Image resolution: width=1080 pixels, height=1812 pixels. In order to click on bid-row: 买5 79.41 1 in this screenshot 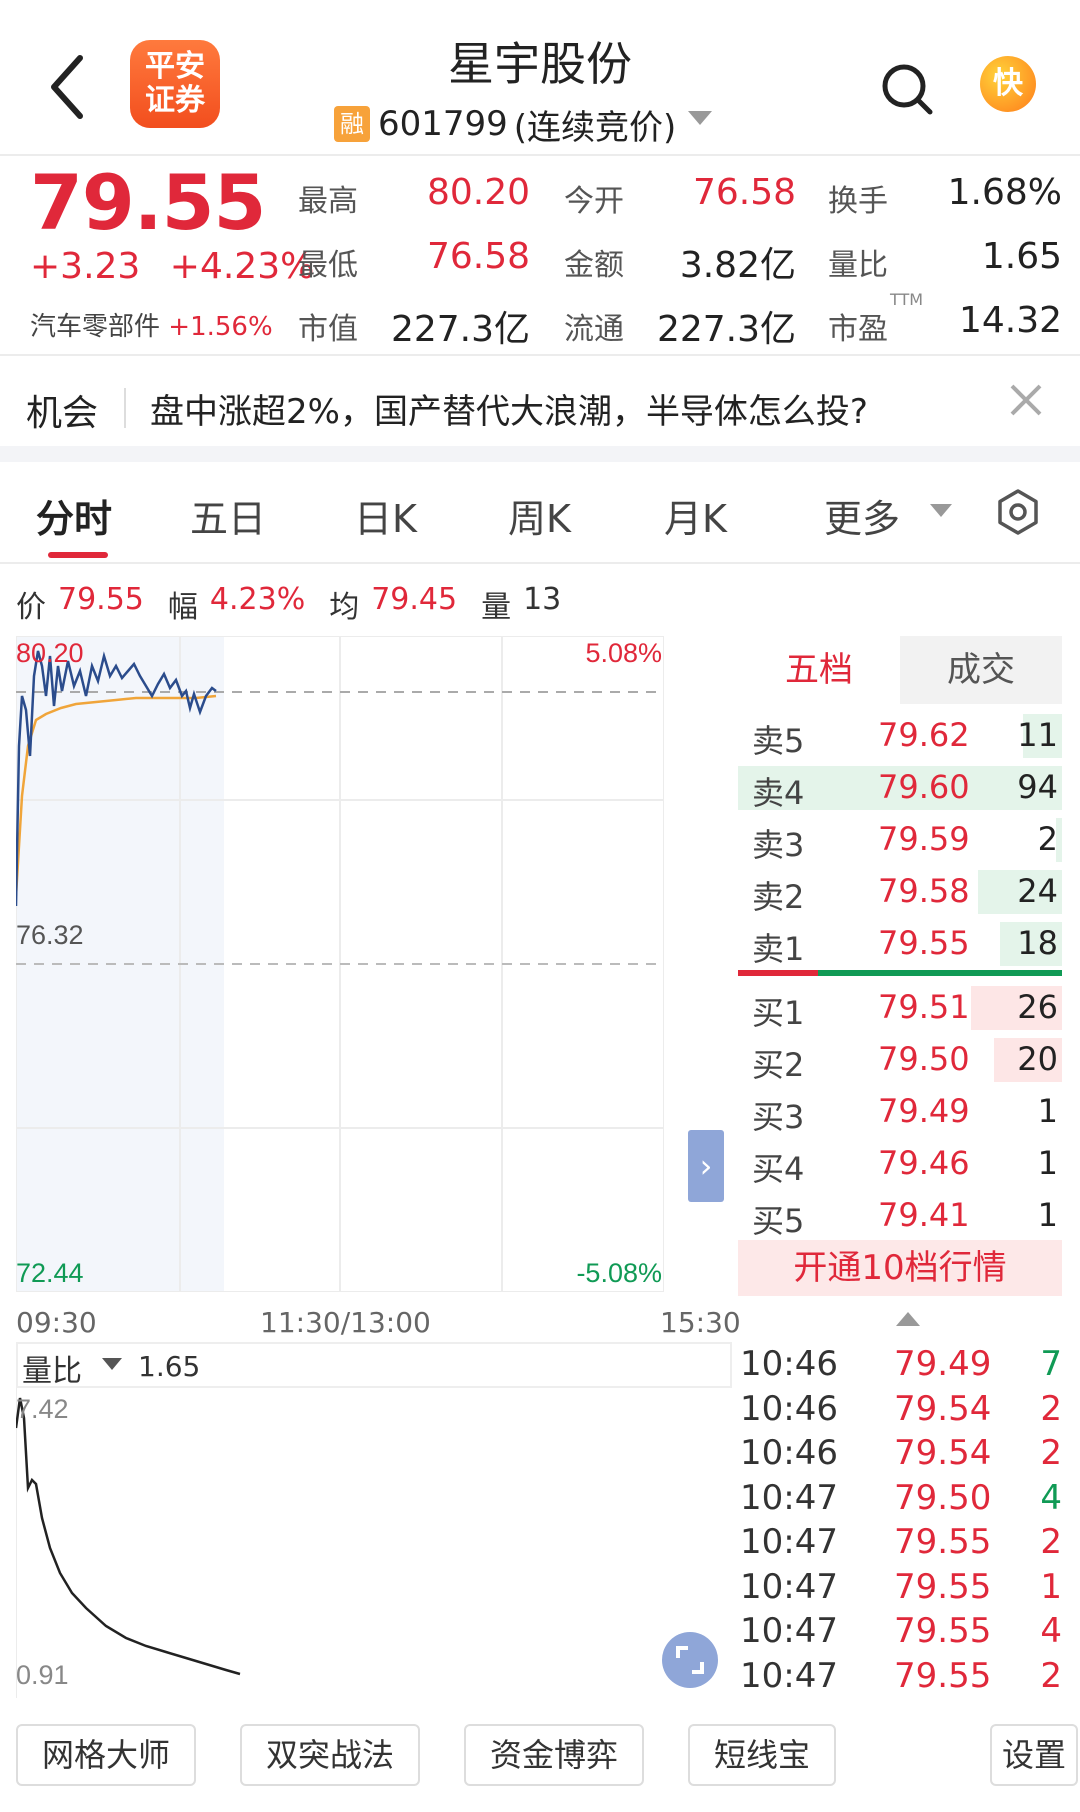, I will do `click(900, 1216)`.